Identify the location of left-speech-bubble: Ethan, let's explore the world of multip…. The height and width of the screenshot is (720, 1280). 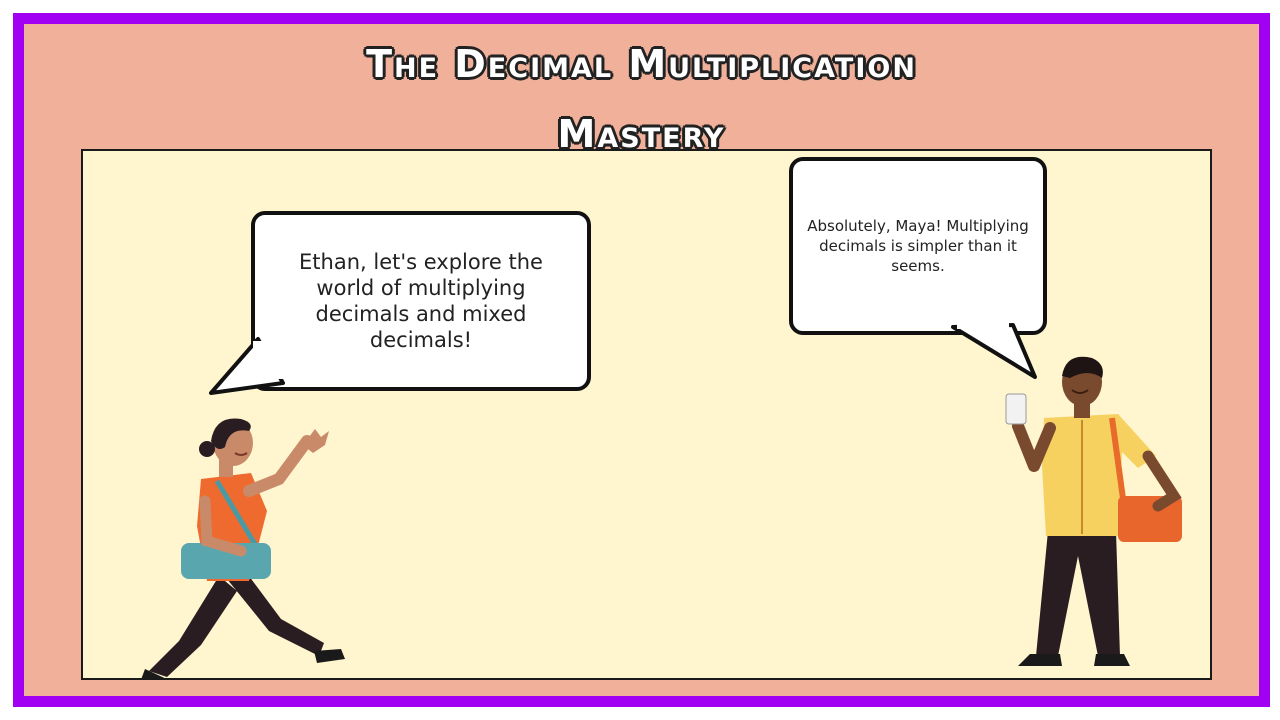
(421, 301).